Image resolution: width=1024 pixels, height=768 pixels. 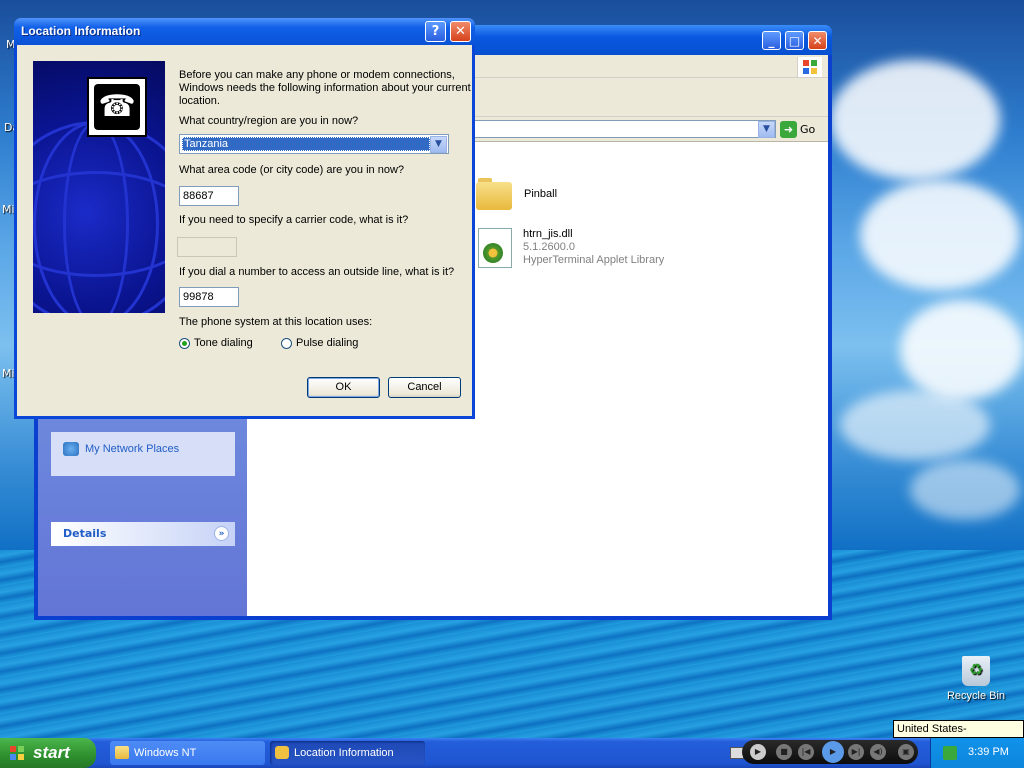 What do you see at coordinates (976, 671) in the screenshot?
I see `recycle-bin-icon: ♻` at bounding box center [976, 671].